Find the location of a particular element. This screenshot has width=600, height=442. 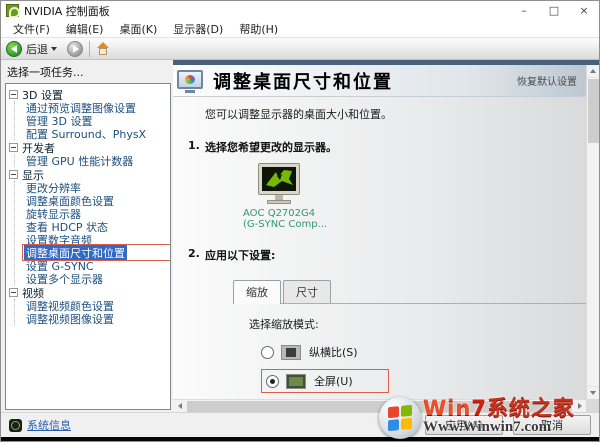

back-dropdown-caret-icon is located at coordinates (54, 48).